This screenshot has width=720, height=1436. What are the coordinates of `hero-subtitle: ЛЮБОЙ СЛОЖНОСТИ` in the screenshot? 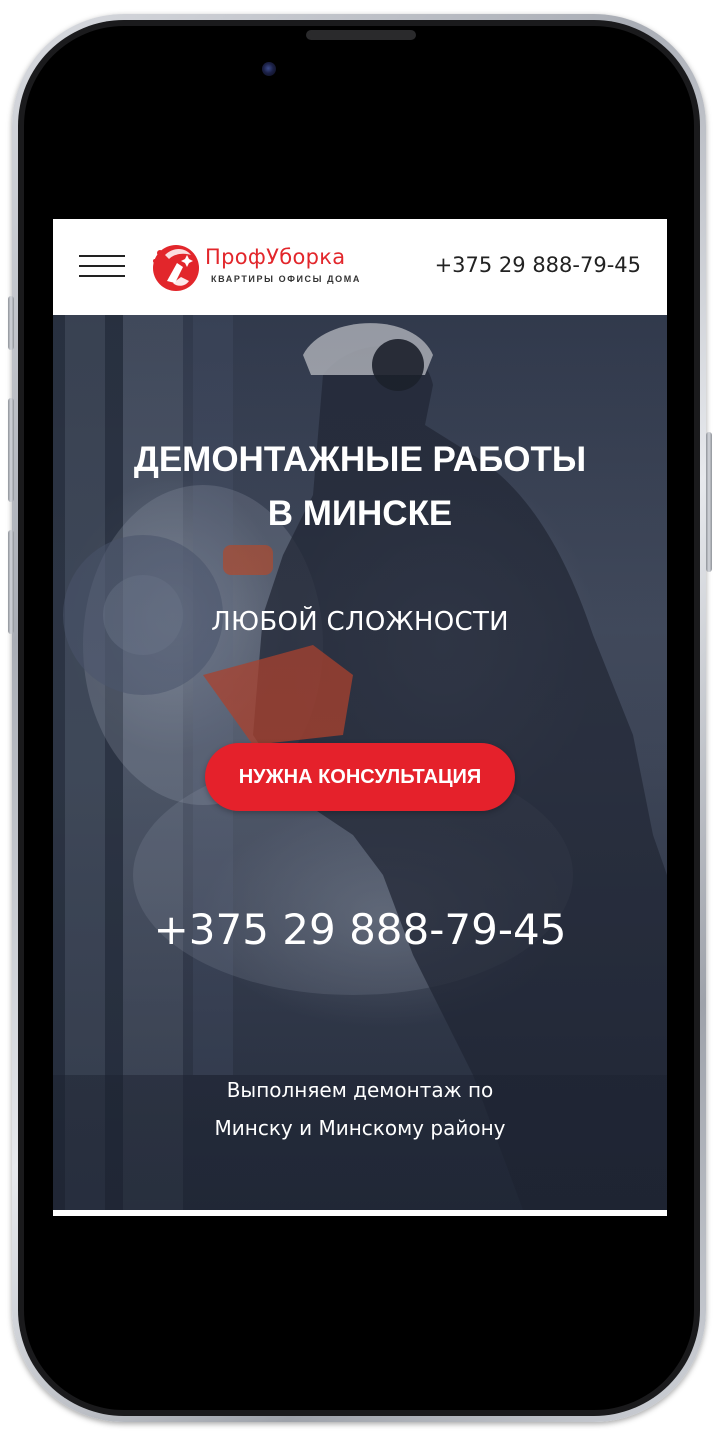 It's located at (360, 622).